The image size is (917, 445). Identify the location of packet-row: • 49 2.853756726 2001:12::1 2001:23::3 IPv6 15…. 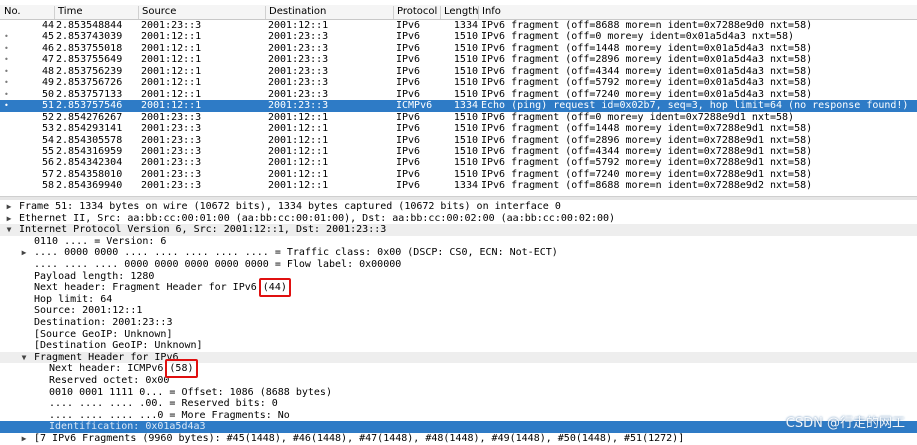
(458, 82).